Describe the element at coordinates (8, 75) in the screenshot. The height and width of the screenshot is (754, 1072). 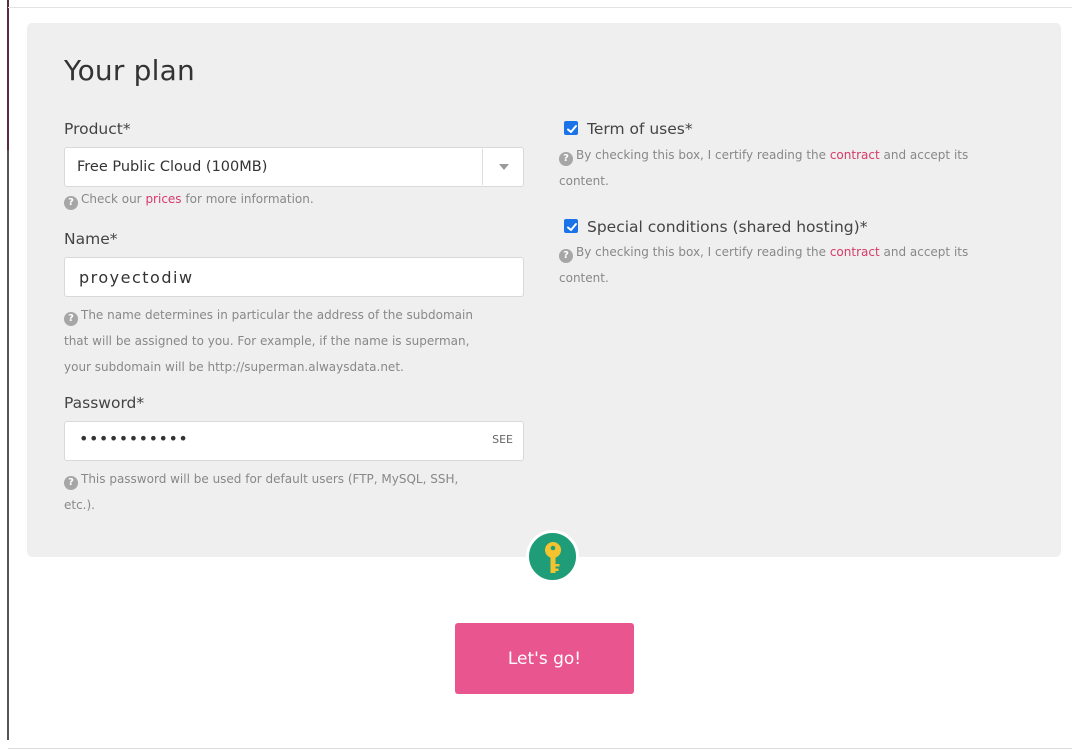
I see `left-border-accent` at that location.